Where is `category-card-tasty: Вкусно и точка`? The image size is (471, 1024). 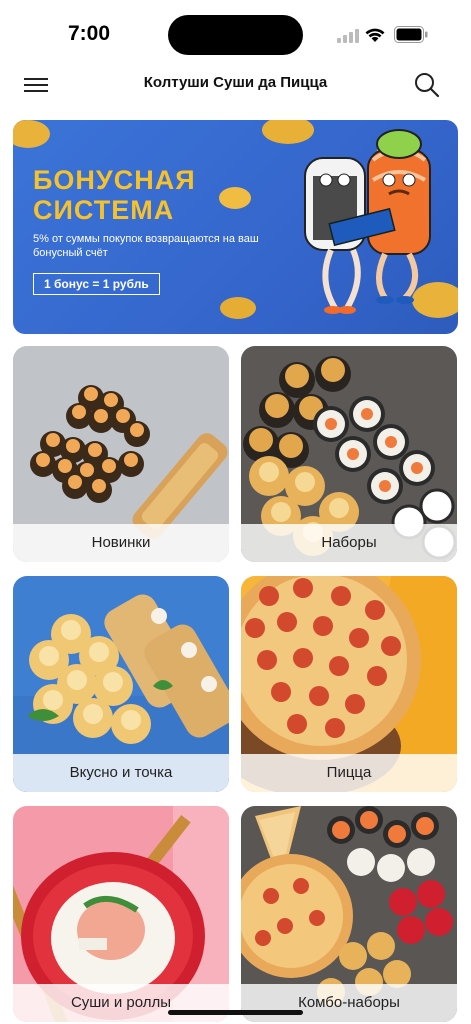
category-card-tasty: Вкусно и точка is located at coordinates (121, 684).